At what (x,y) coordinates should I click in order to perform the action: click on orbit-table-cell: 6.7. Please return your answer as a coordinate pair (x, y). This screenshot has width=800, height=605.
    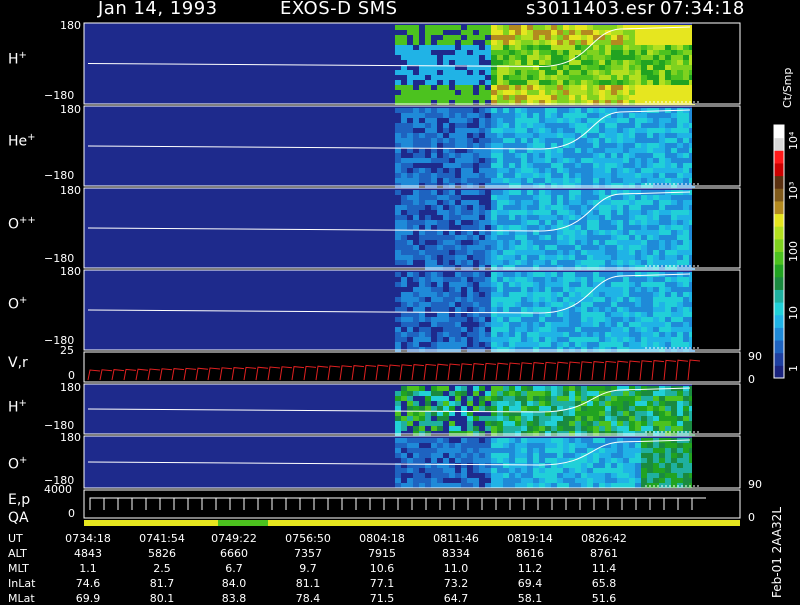
    Looking at the image, I should click on (234, 568).